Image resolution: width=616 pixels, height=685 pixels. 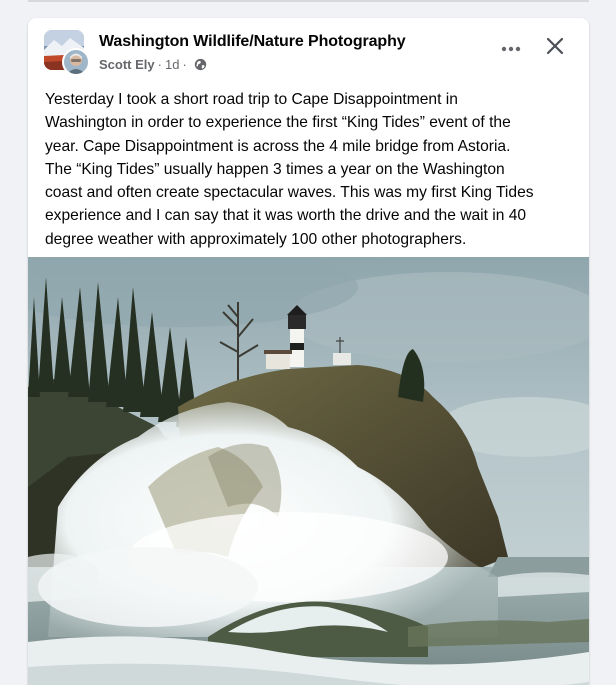 I want to click on post-timestamp-link: 1d, so click(x=172, y=64).